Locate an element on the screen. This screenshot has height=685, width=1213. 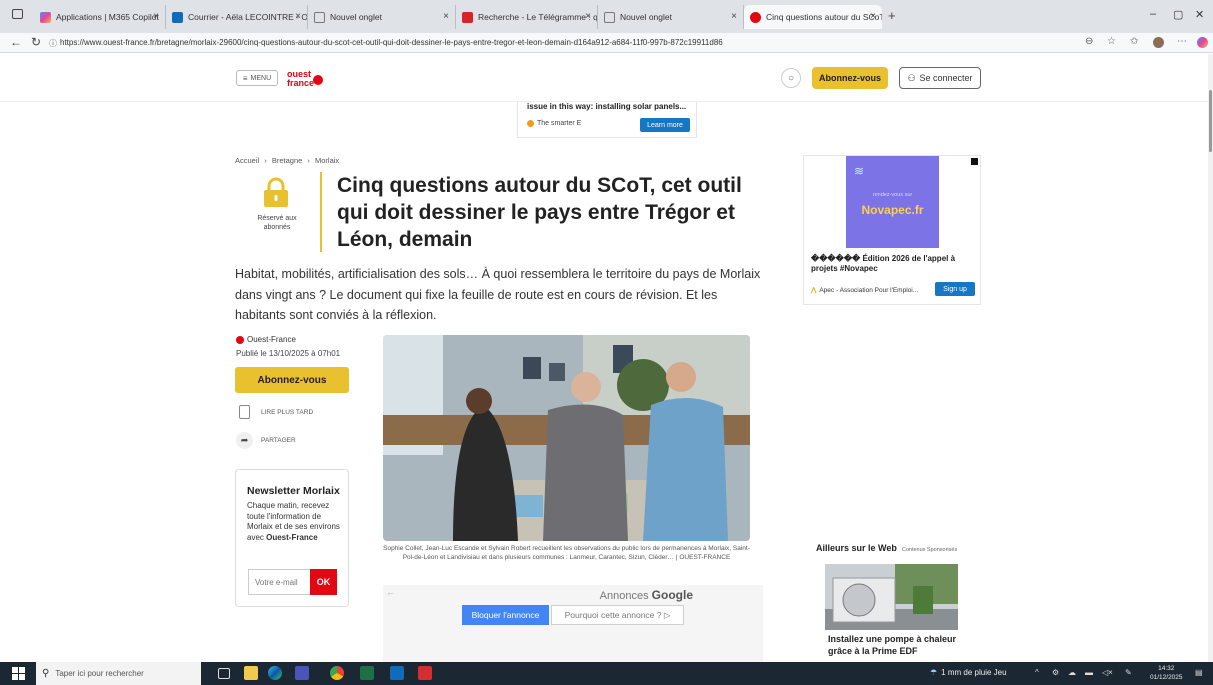
user-icon: ⚇ is located at coordinates (911, 77).